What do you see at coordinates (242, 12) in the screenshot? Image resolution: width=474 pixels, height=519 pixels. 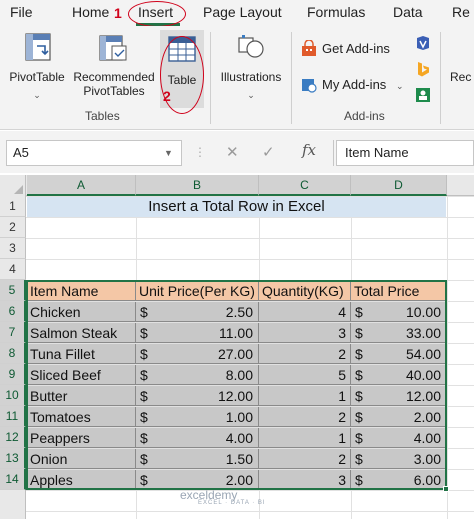 I see `tab-page-layout: Page Layout` at bounding box center [242, 12].